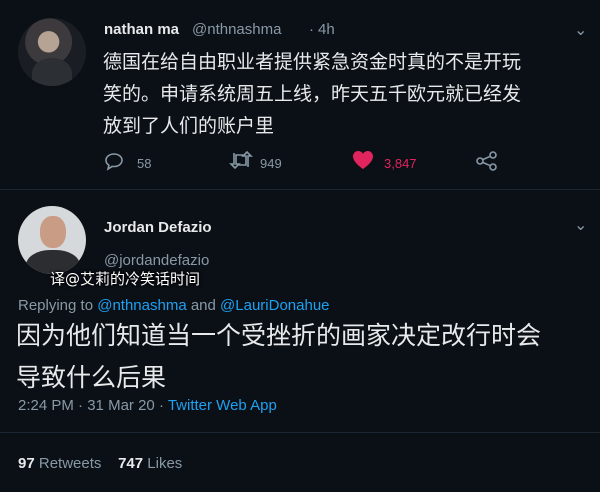 Image resolution: width=600 pixels, height=492 pixels. I want to click on tweet-text-line: 笑的。申请系统周五上线，昨天五千欧元就已经发, so click(312, 94).